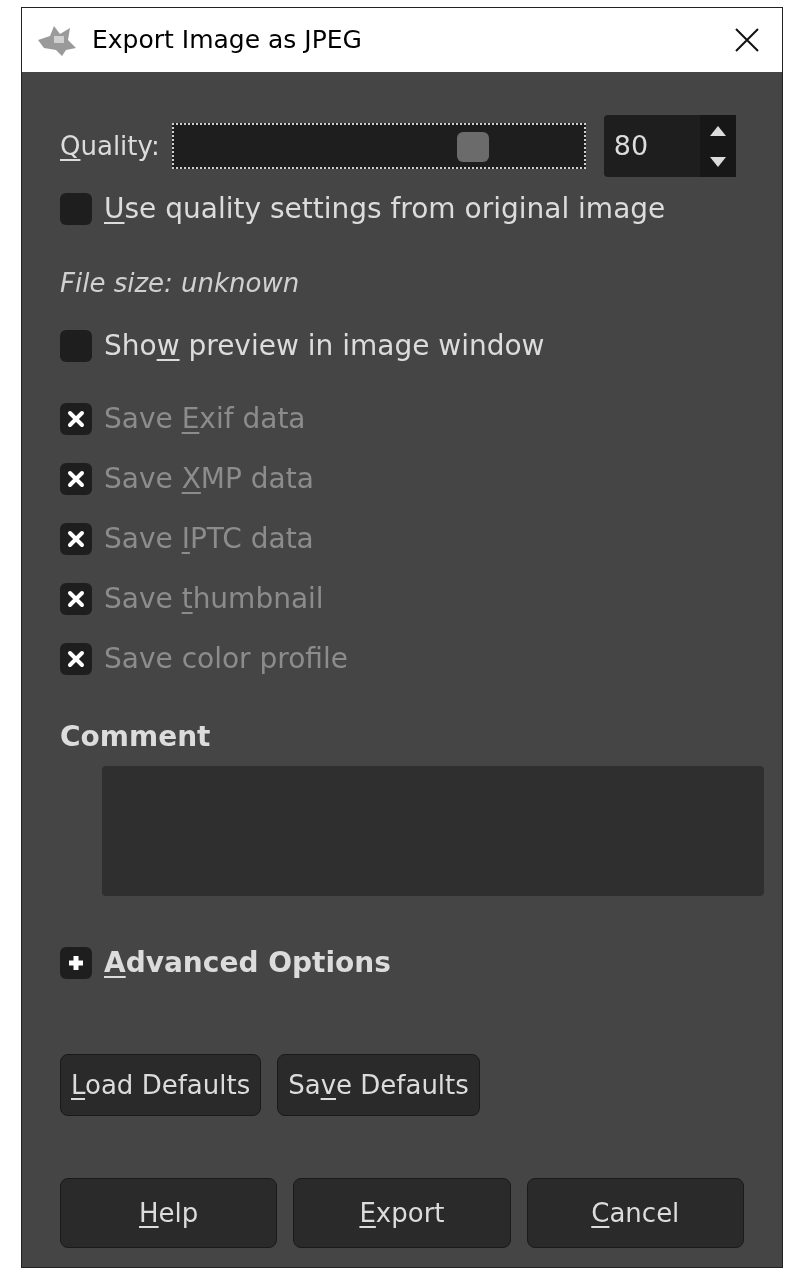 The image size is (800, 1273). I want to click on decrement-arrow-icon, so click(717, 161).